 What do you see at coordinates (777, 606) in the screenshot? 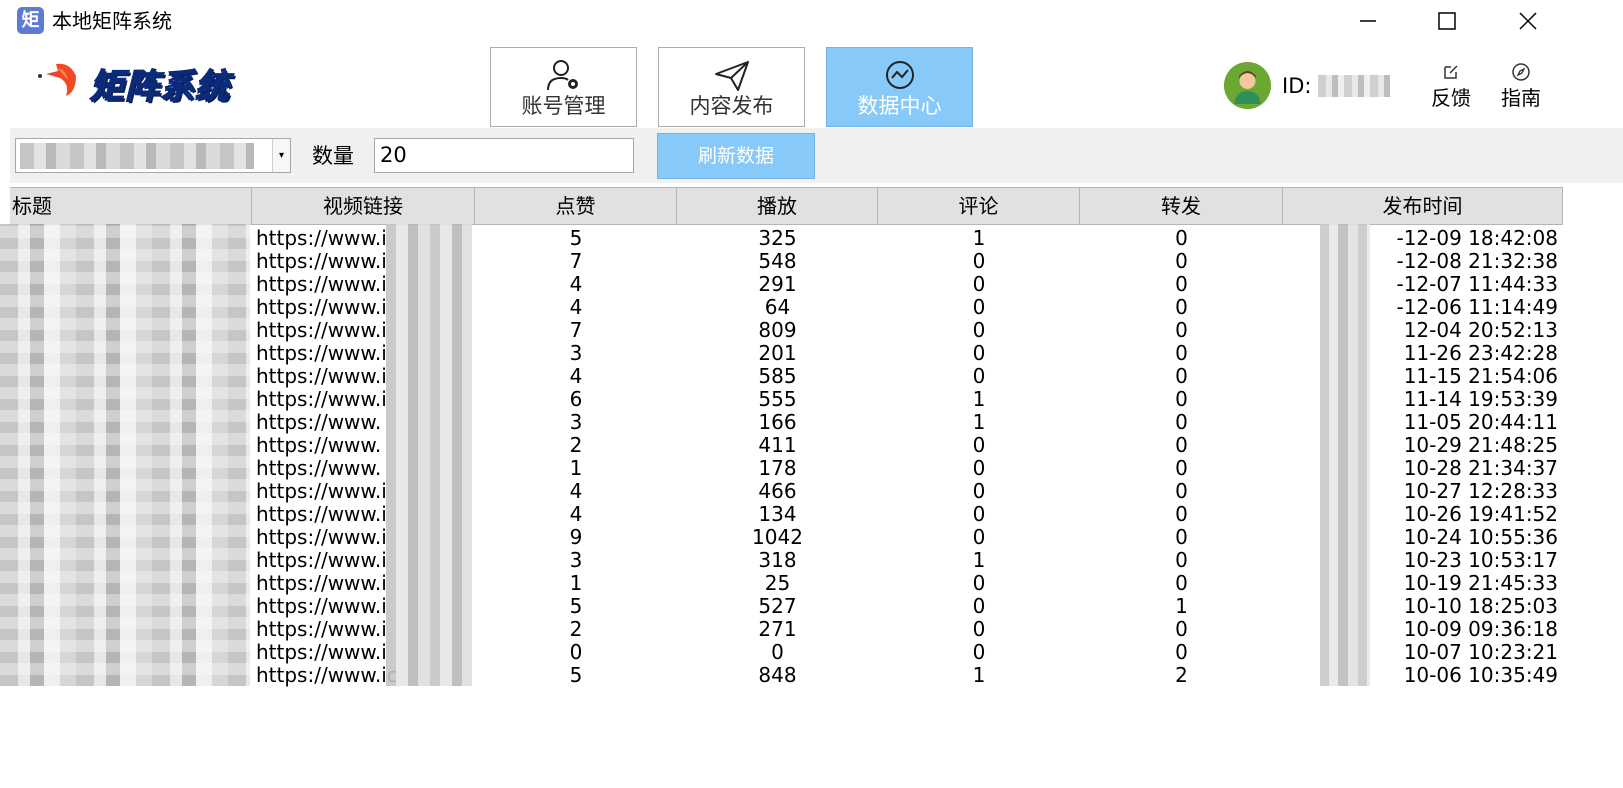
I see `cell-plays: 527` at bounding box center [777, 606].